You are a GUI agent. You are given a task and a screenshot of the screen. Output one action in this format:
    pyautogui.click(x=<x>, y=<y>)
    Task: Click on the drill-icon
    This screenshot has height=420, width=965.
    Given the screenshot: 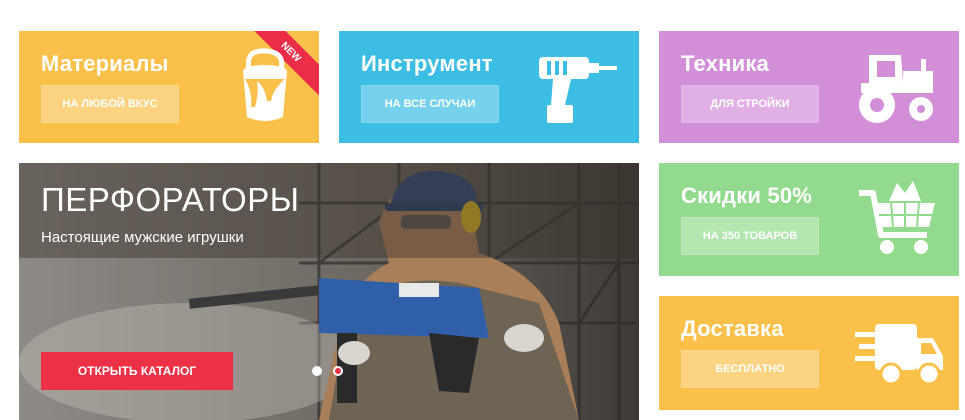 What is the action you would take?
    pyautogui.click(x=578, y=90)
    